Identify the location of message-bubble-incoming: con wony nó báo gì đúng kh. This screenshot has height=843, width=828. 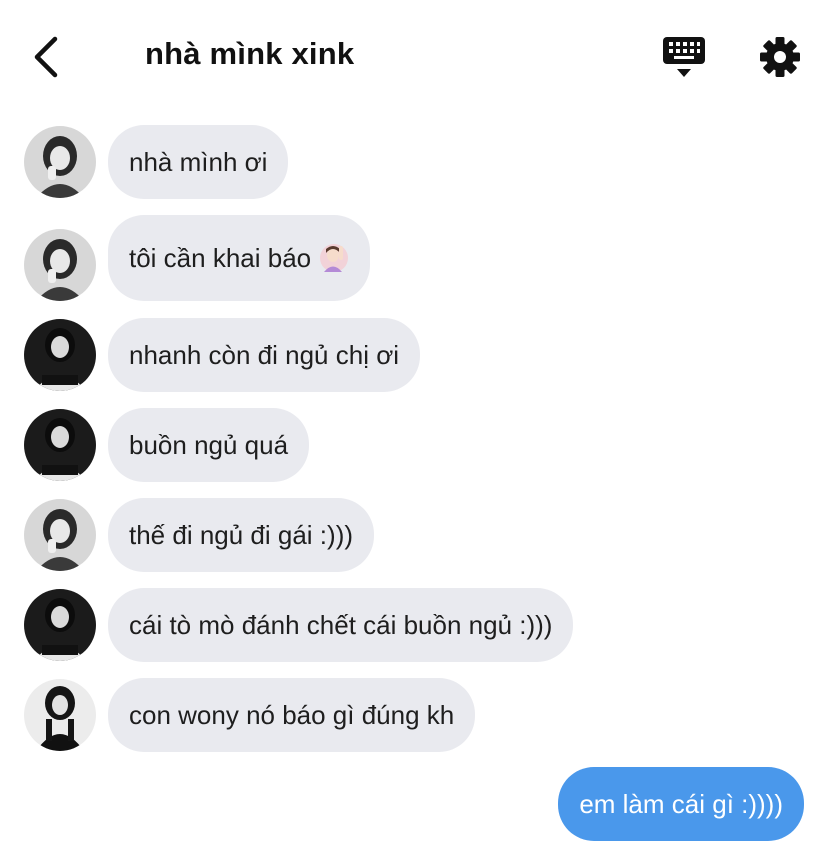
(292, 715).